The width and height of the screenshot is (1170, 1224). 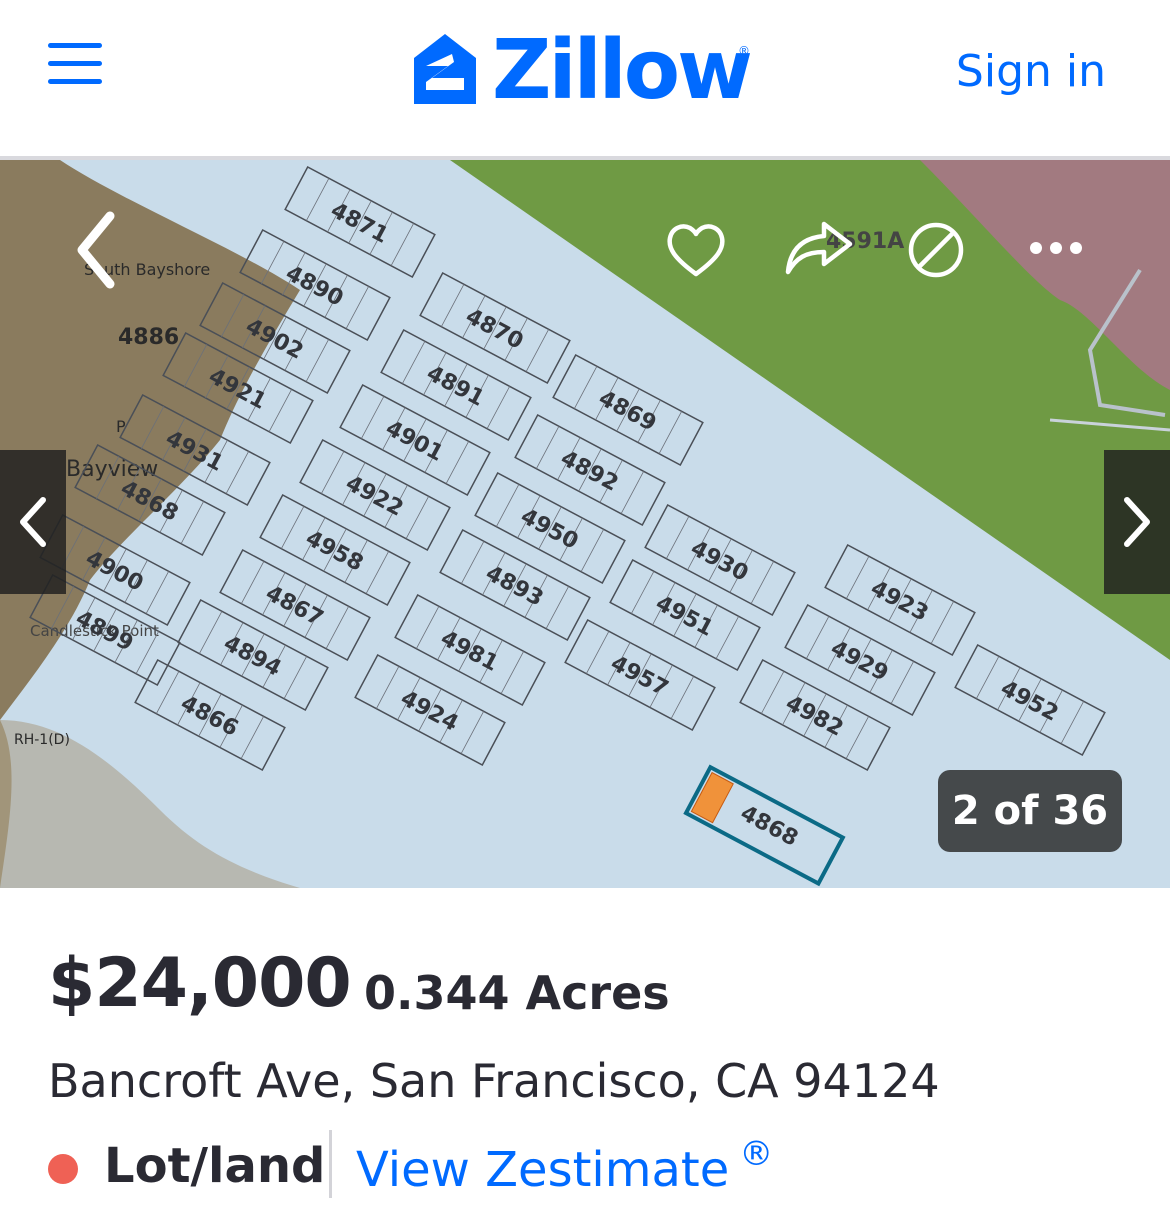 What do you see at coordinates (1031, 71) in the screenshot?
I see `sign-in-link: Sign in` at bounding box center [1031, 71].